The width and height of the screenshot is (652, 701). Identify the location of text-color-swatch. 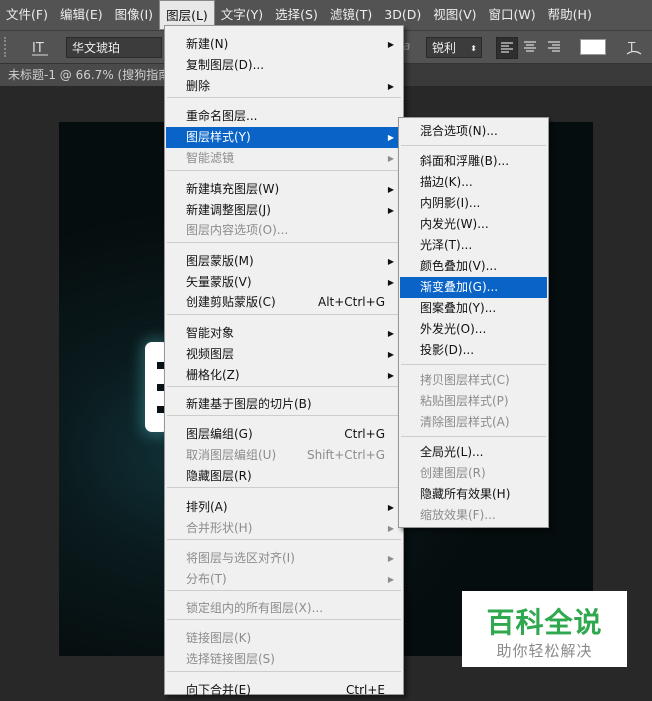
(593, 47).